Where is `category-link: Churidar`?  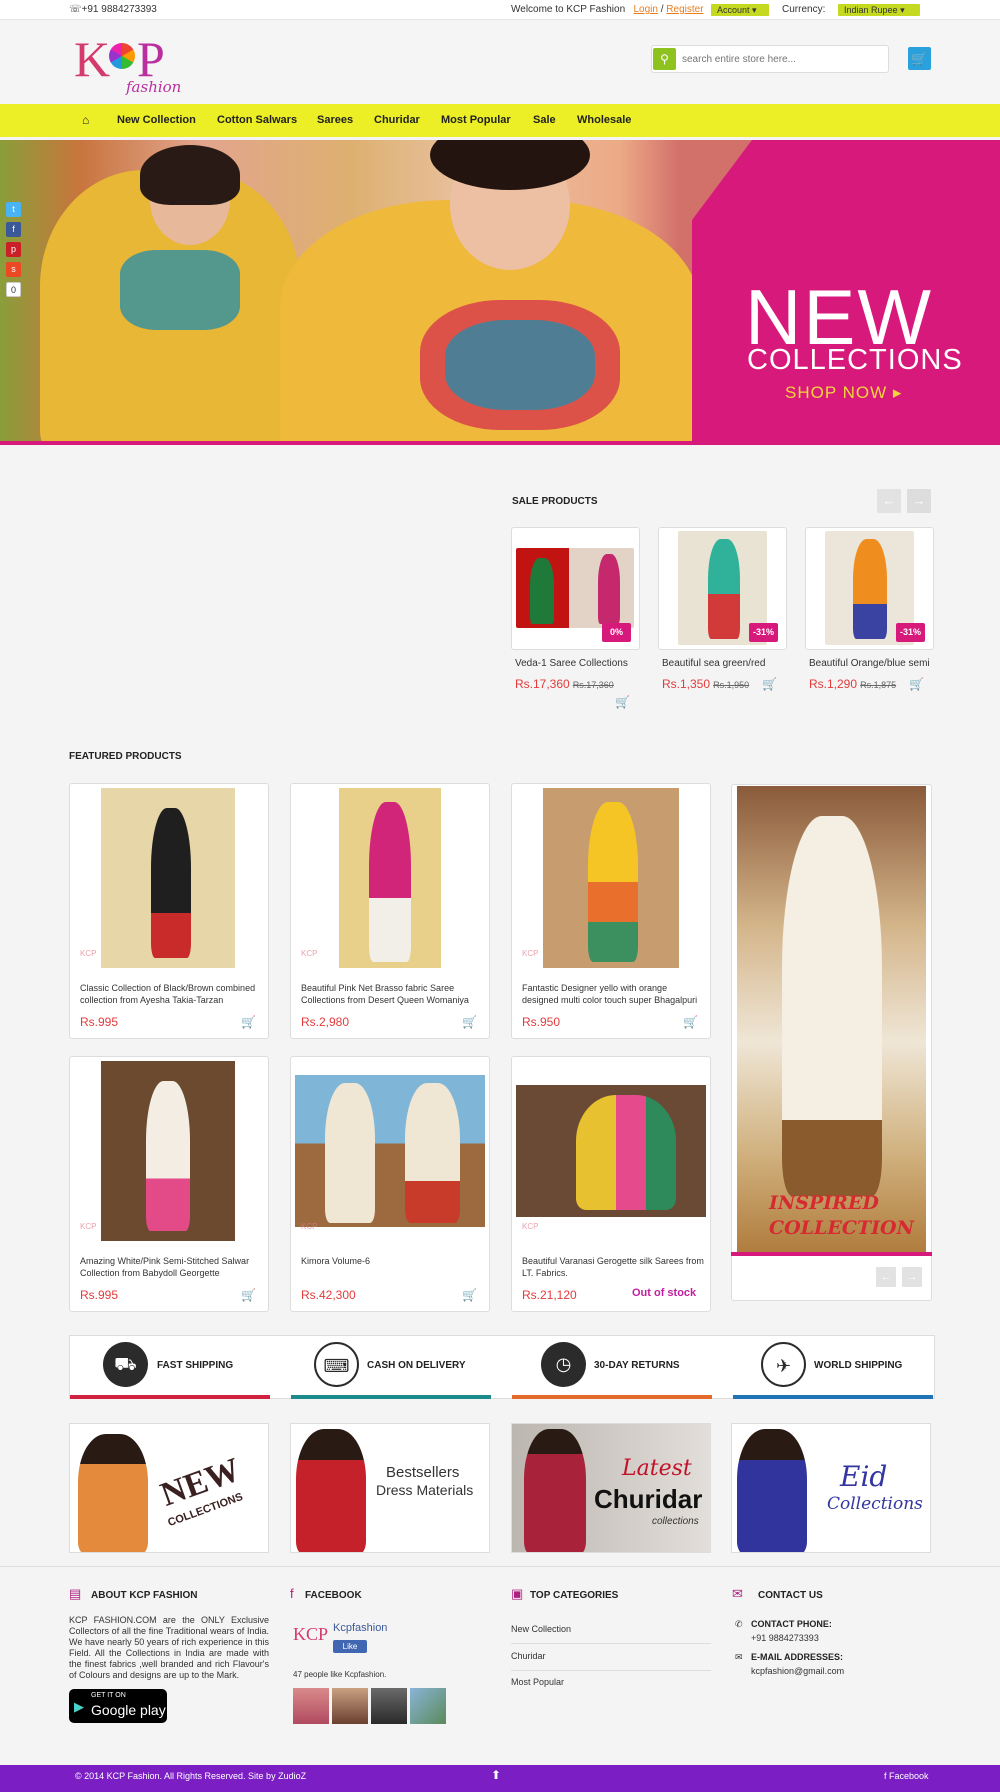
category-link: Churidar is located at coordinates (528, 1656).